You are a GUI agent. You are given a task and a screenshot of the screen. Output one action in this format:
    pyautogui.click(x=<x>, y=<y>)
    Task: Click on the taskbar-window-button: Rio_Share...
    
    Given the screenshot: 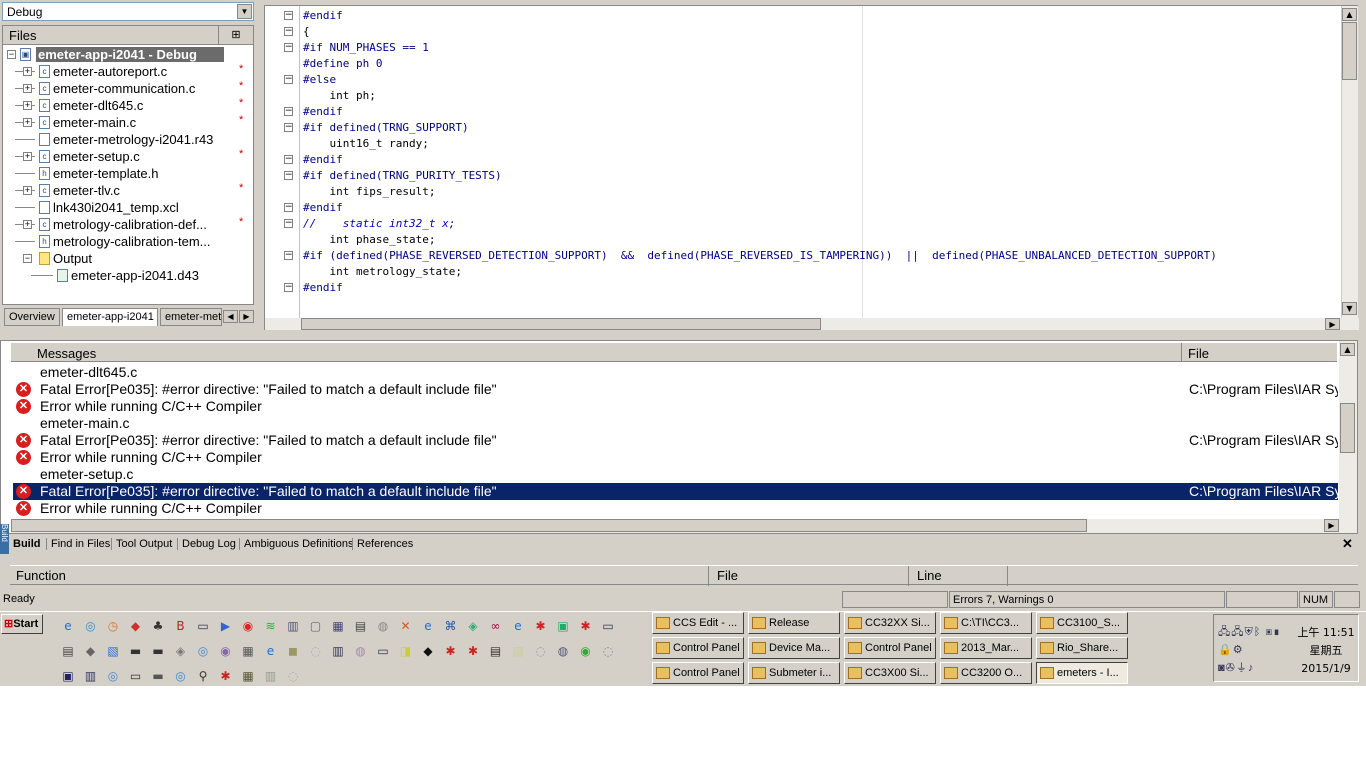 What is the action you would take?
    pyautogui.click(x=1082, y=648)
    